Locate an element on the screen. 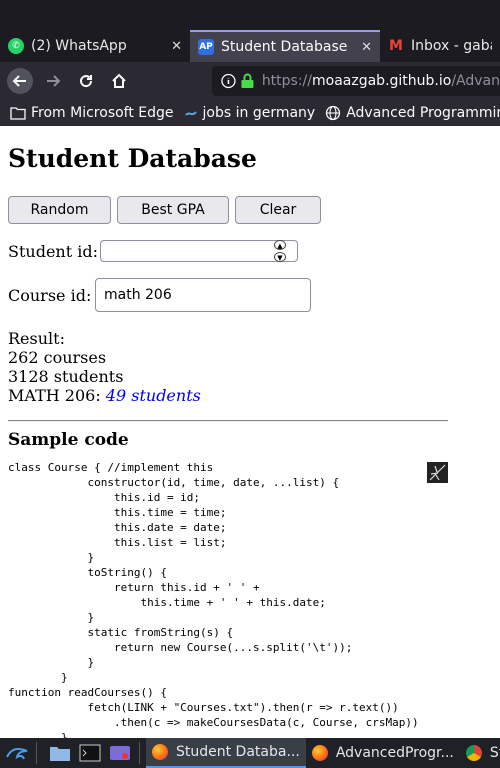 The image size is (500, 768). url-path: /Advan is located at coordinates (475, 81).